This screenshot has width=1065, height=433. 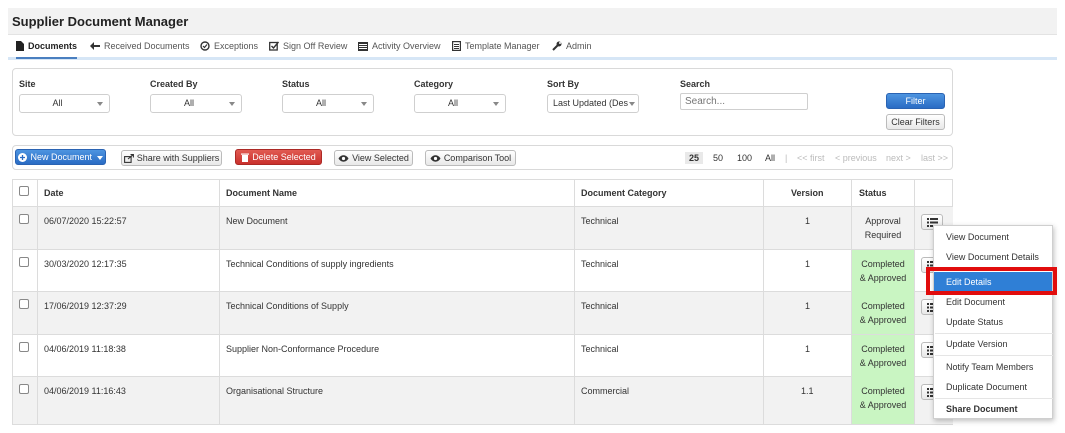 I want to click on row-document-name: New Document, so click(x=257, y=221).